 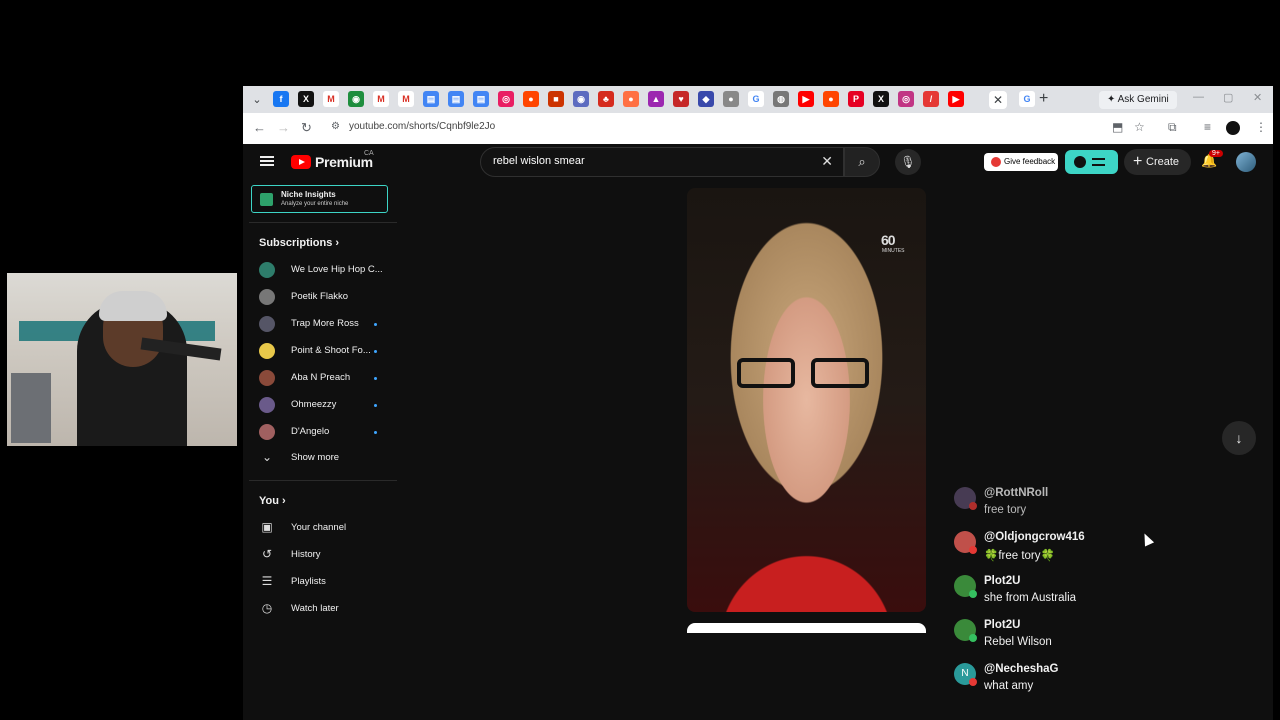 What do you see at coordinates (806, 99) in the screenshot?
I see `youtube-tab-icon: ▶` at bounding box center [806, 99].